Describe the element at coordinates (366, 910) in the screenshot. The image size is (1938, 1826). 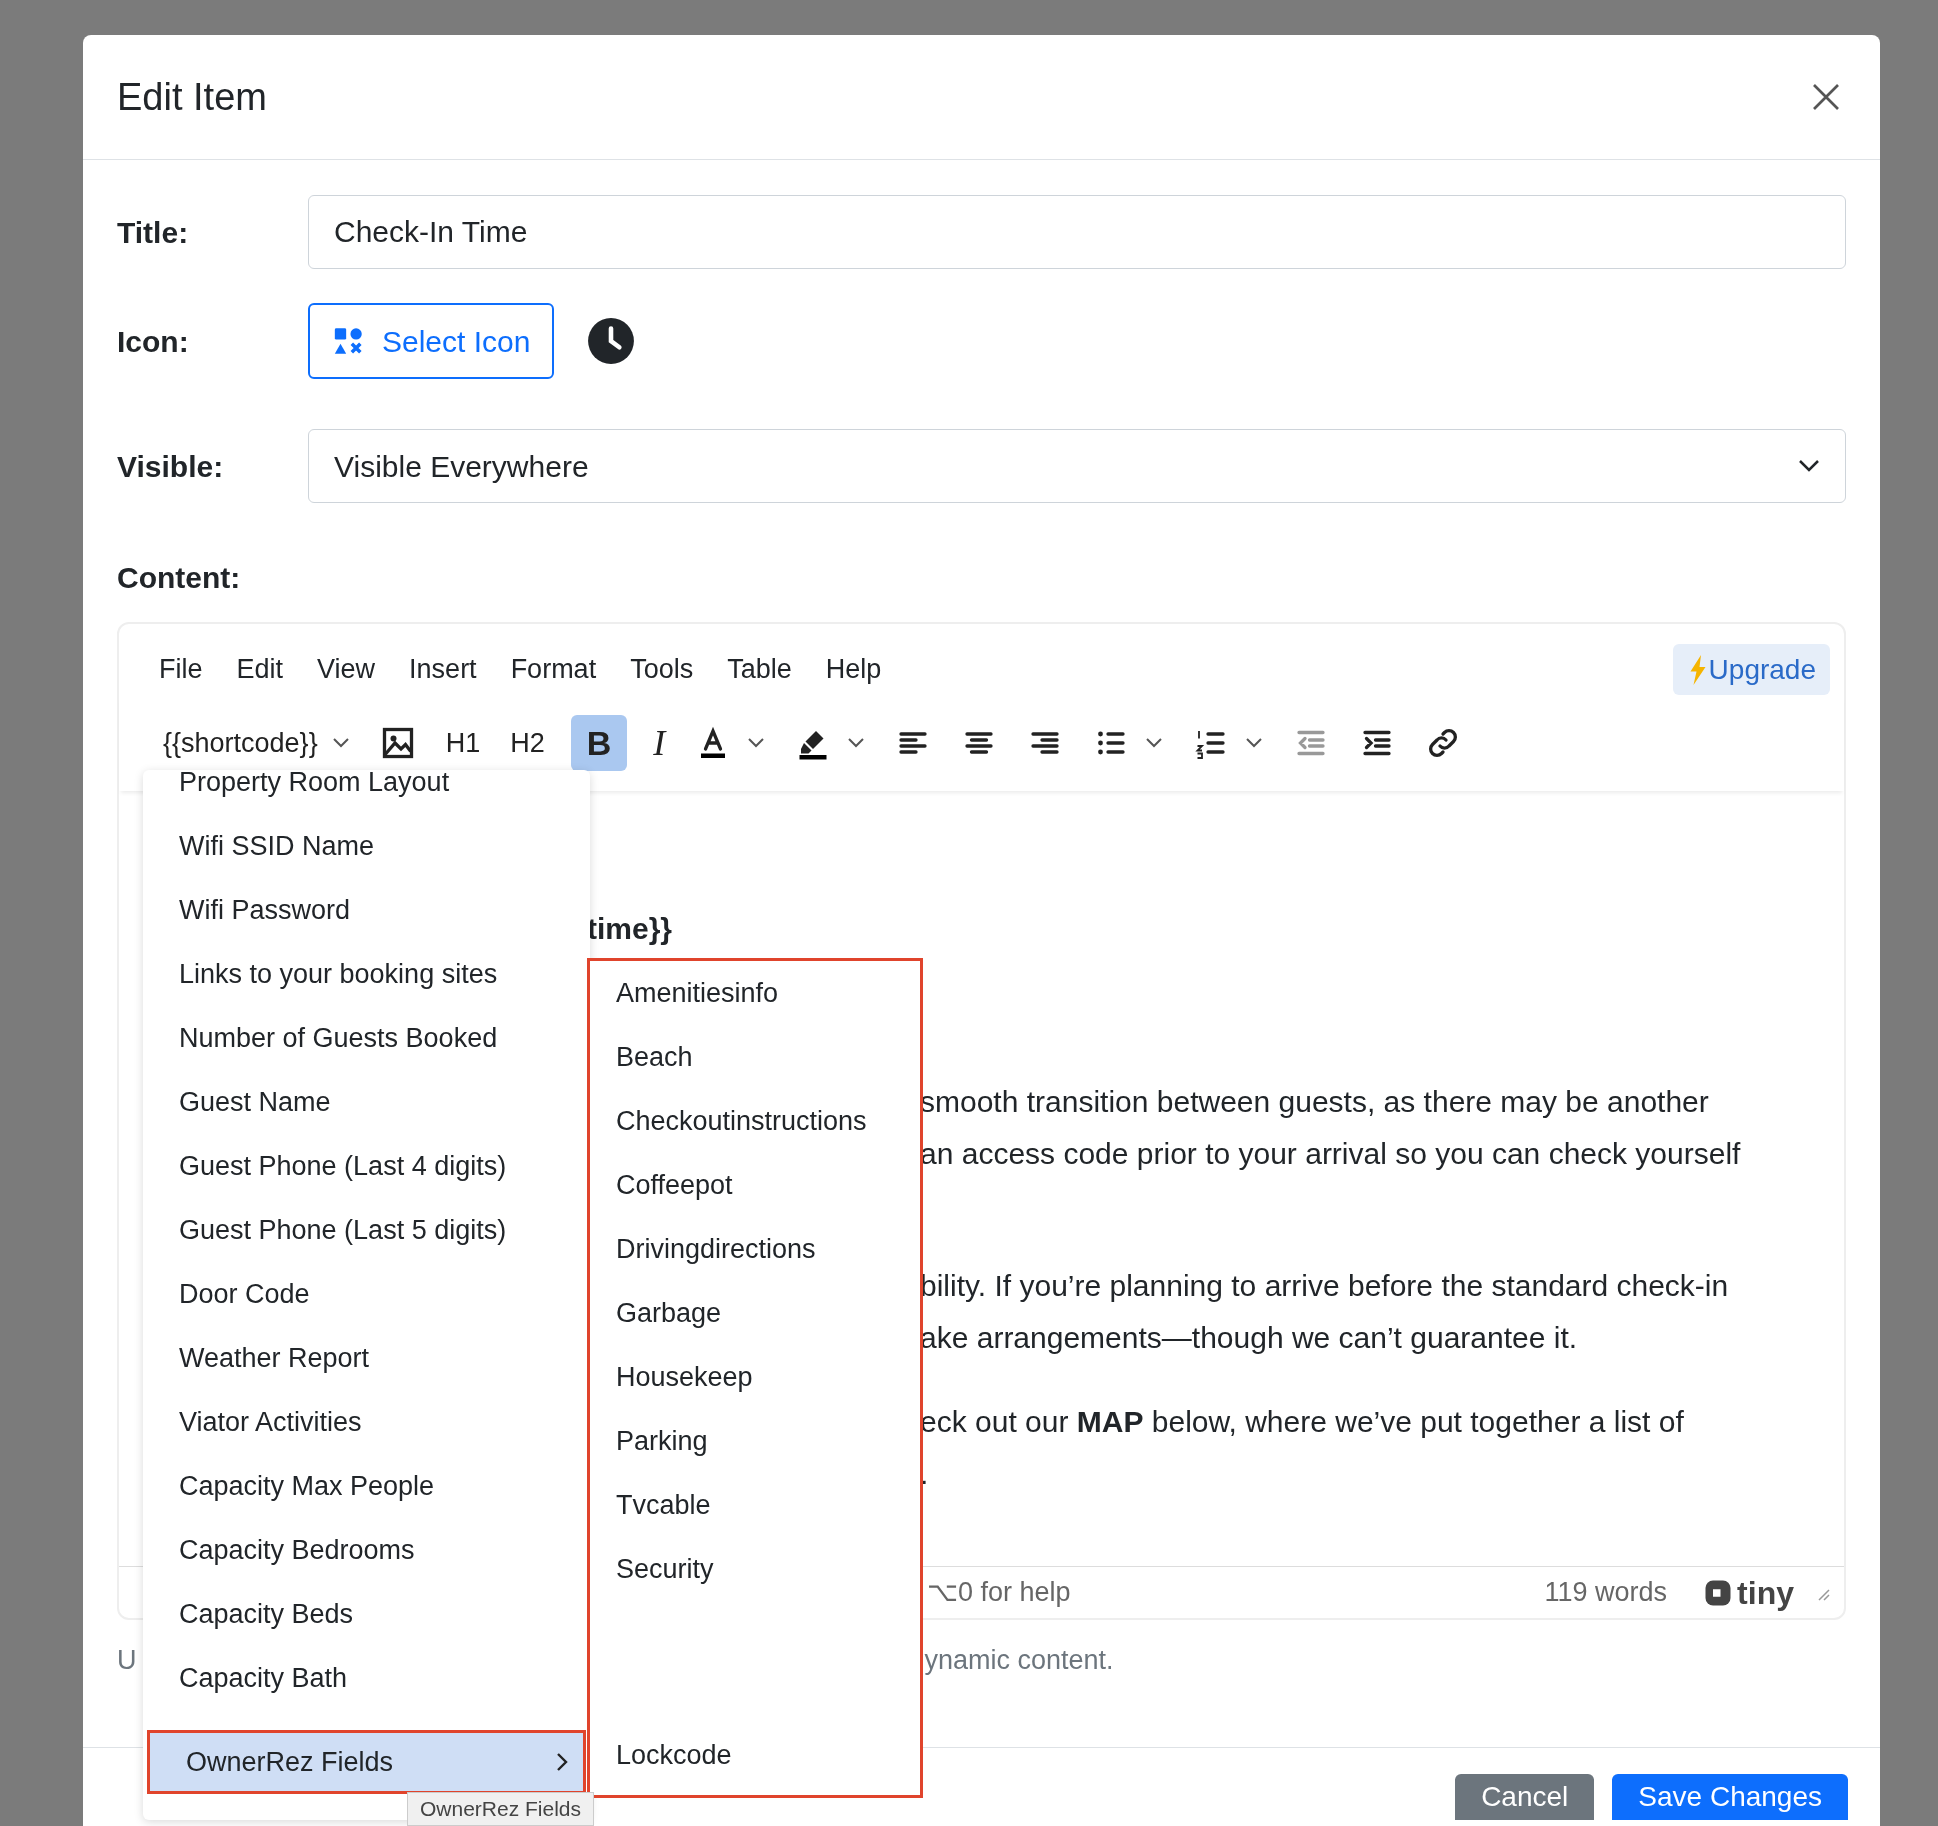
I see `menu-item: Wifi Password` at that location.